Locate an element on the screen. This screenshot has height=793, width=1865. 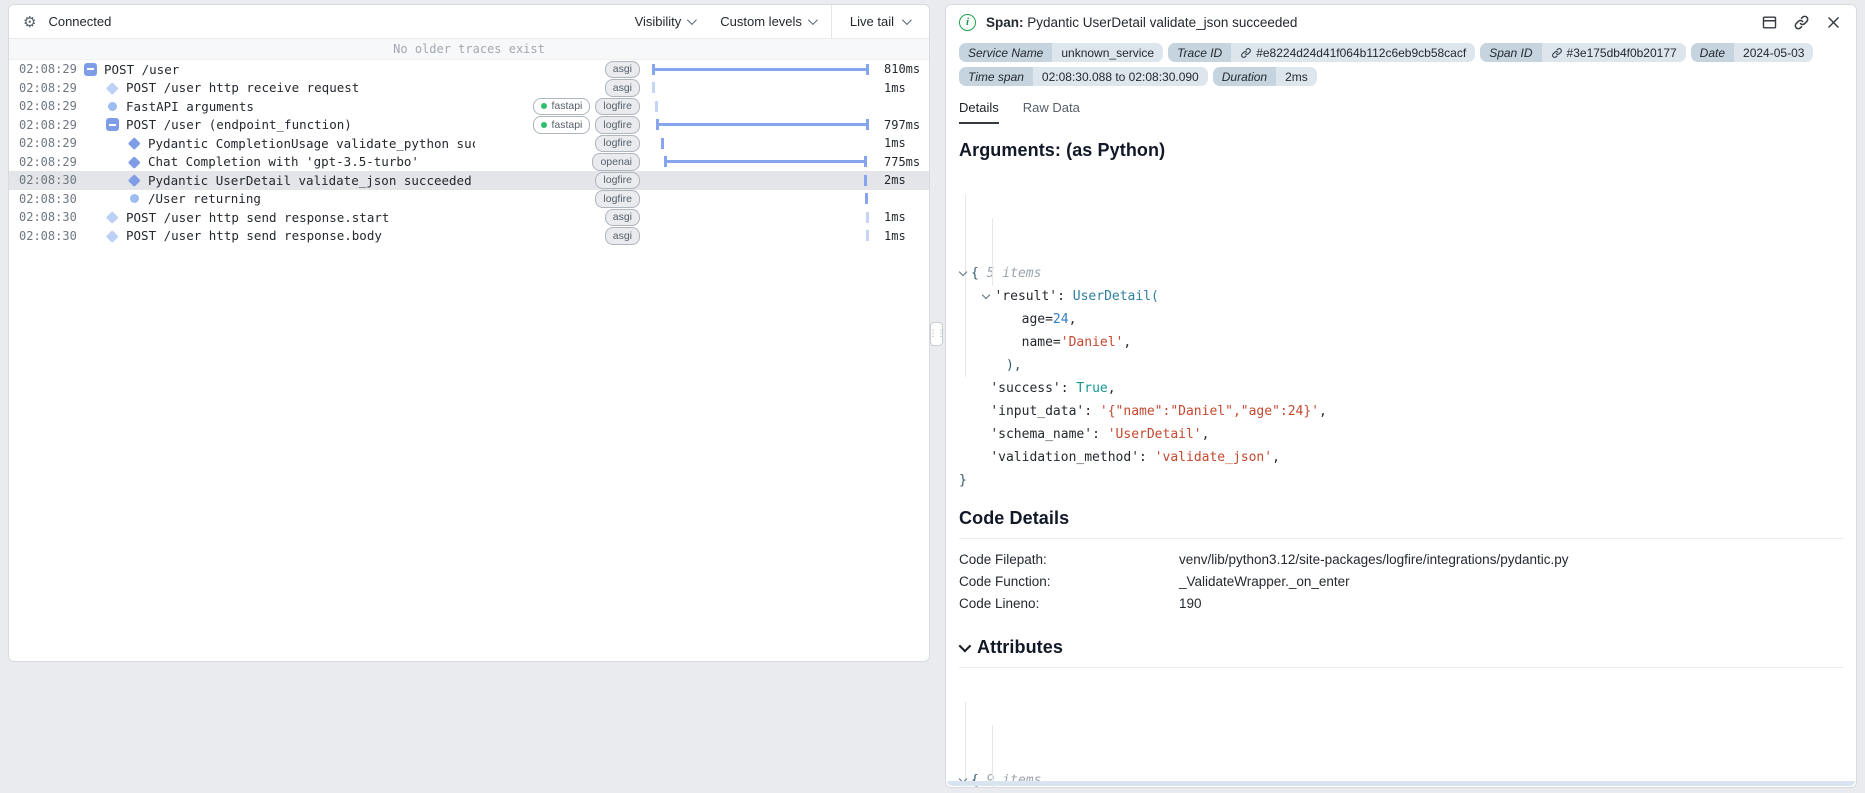
scope-badge: fastapi is located at coordinates (562, 125).